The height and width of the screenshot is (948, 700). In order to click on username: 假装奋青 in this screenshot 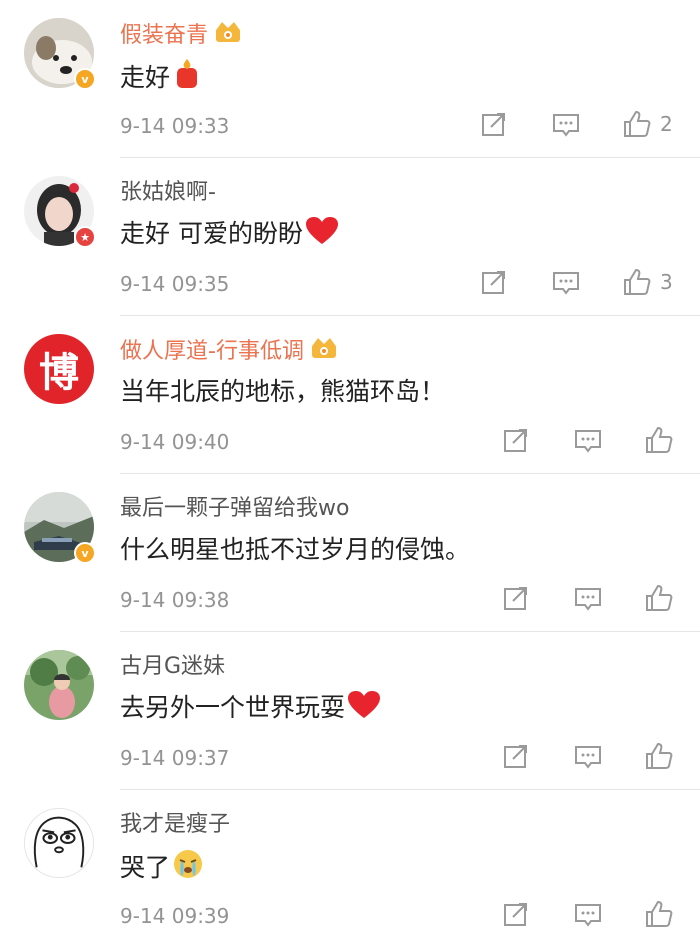, I will do `click(181, 36)`.